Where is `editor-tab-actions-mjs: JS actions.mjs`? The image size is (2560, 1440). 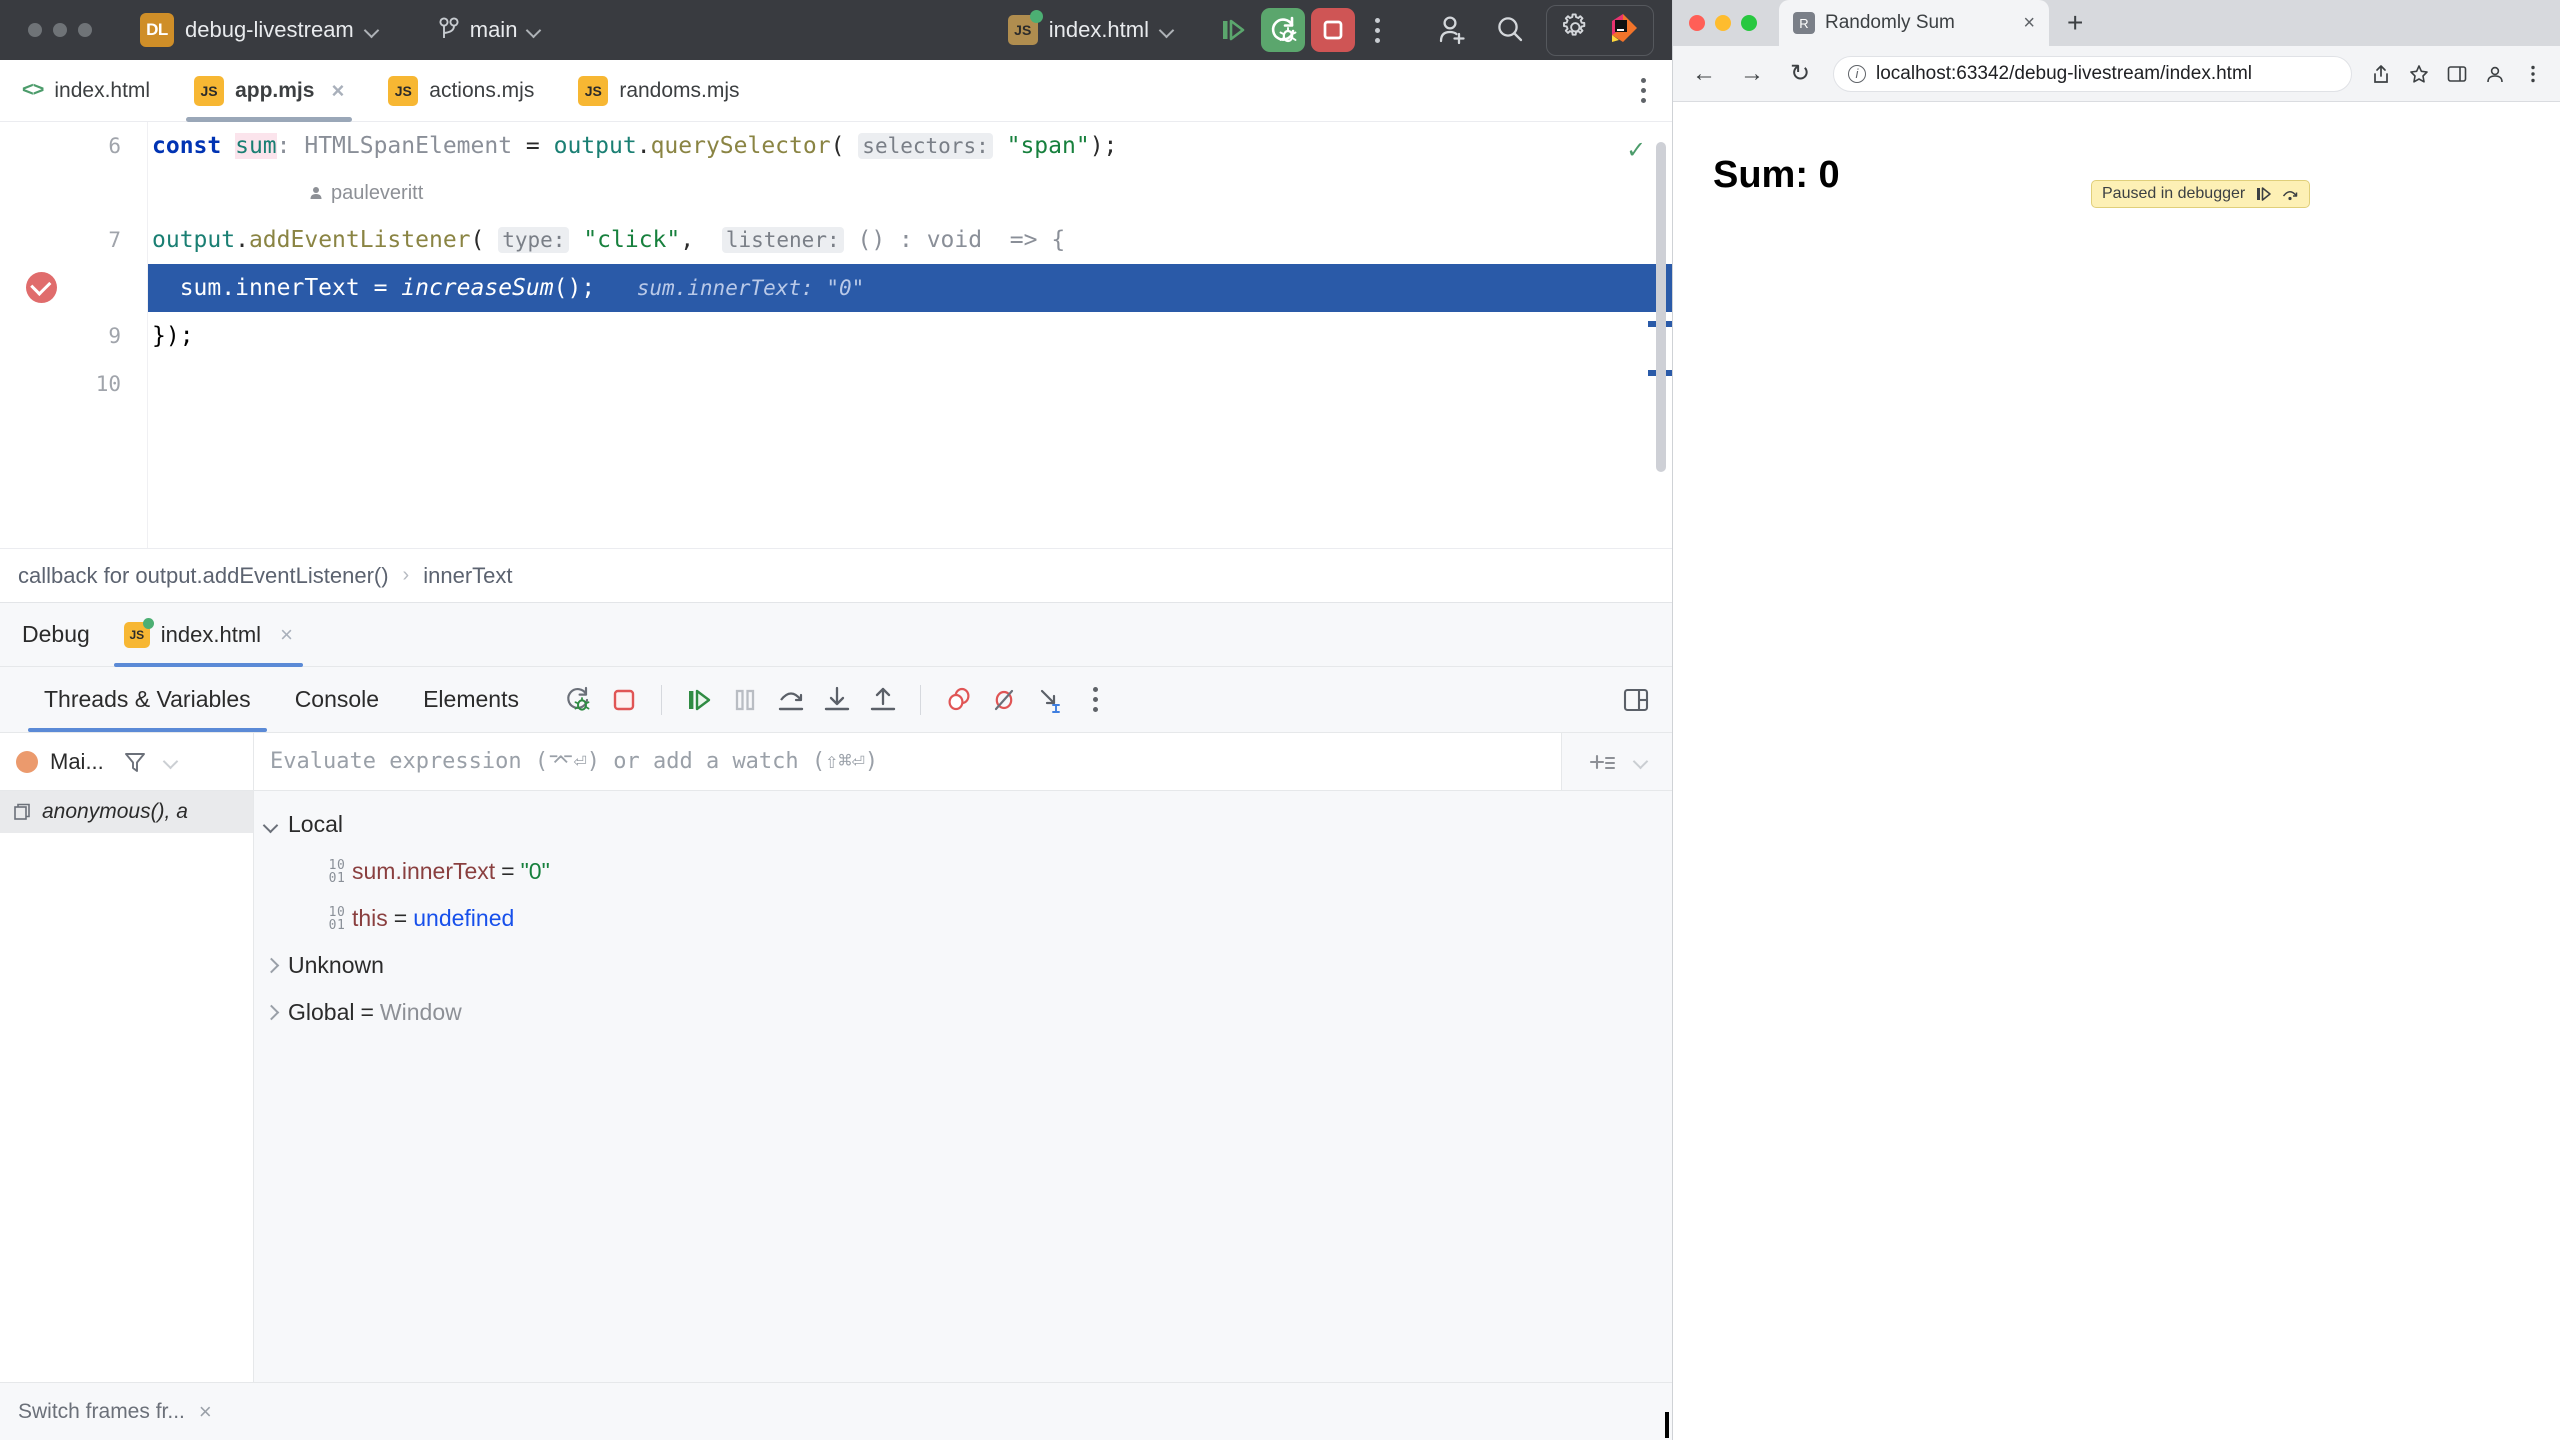 editor-tab-actions-mjs: JS actions.mjs is located at coordinates (461, 90).